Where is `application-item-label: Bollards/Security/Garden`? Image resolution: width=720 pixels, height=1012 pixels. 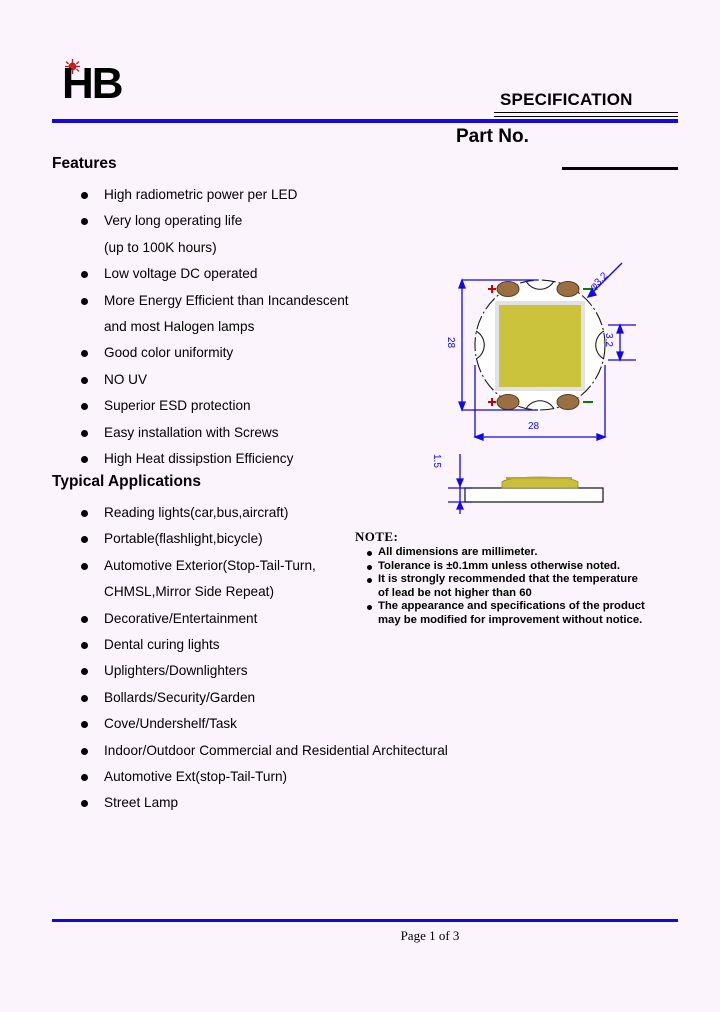 application-item-label: Bollards/Security/Garden is located at coordinates (180, 697).